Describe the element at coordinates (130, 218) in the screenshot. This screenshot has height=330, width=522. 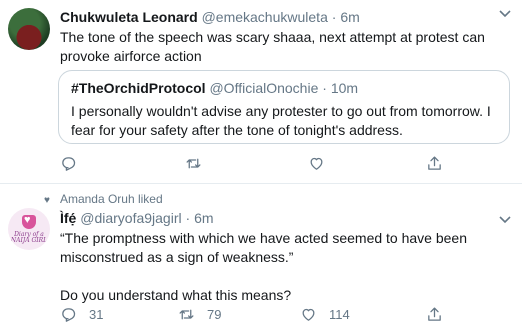
I see `handle: @diaryofa9jagirl` at that location.